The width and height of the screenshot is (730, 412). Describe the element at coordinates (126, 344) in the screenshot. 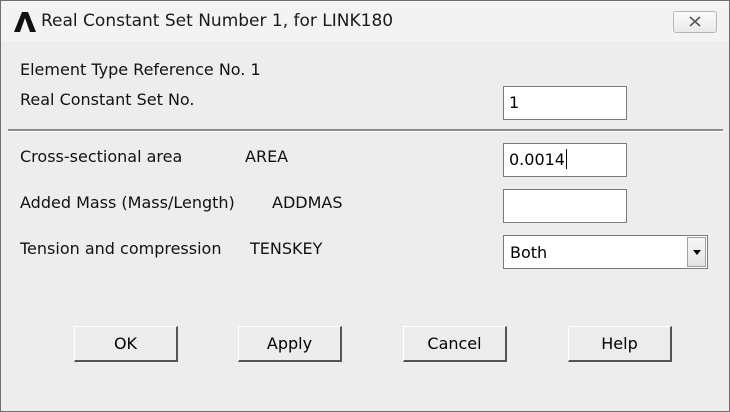

I see `ok-button: OK` at that location.